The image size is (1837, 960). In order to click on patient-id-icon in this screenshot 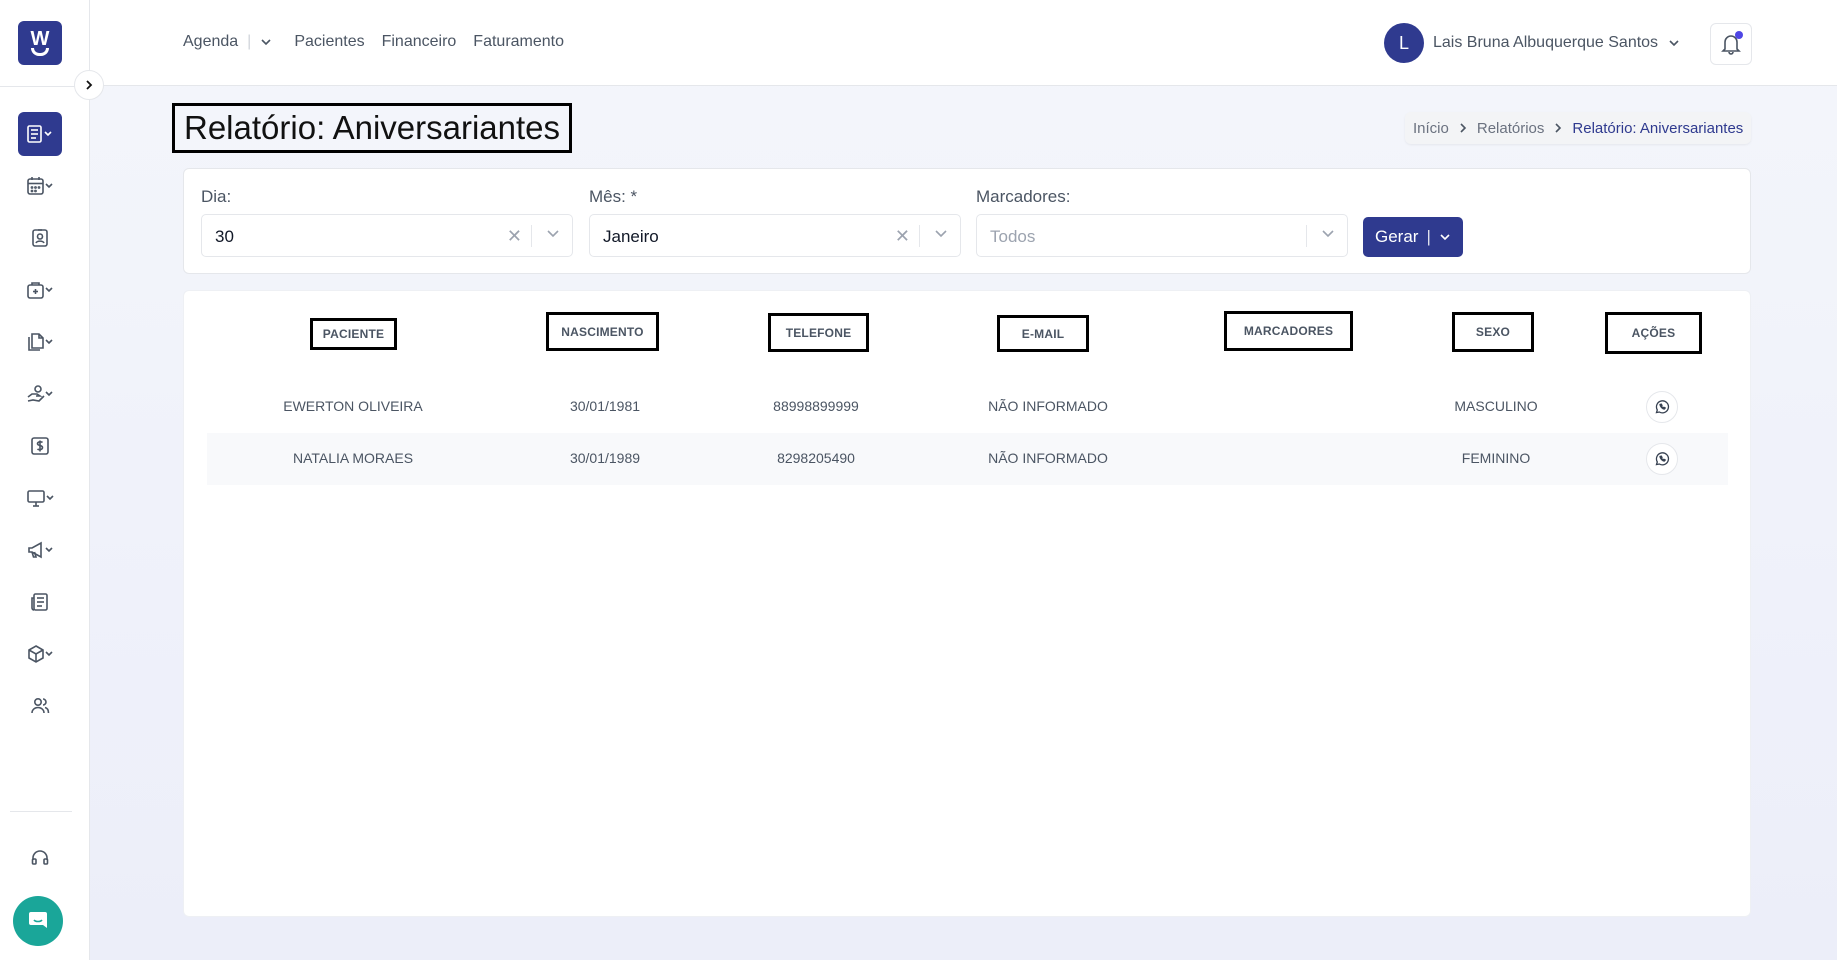, I will do `click(40, 238)`.